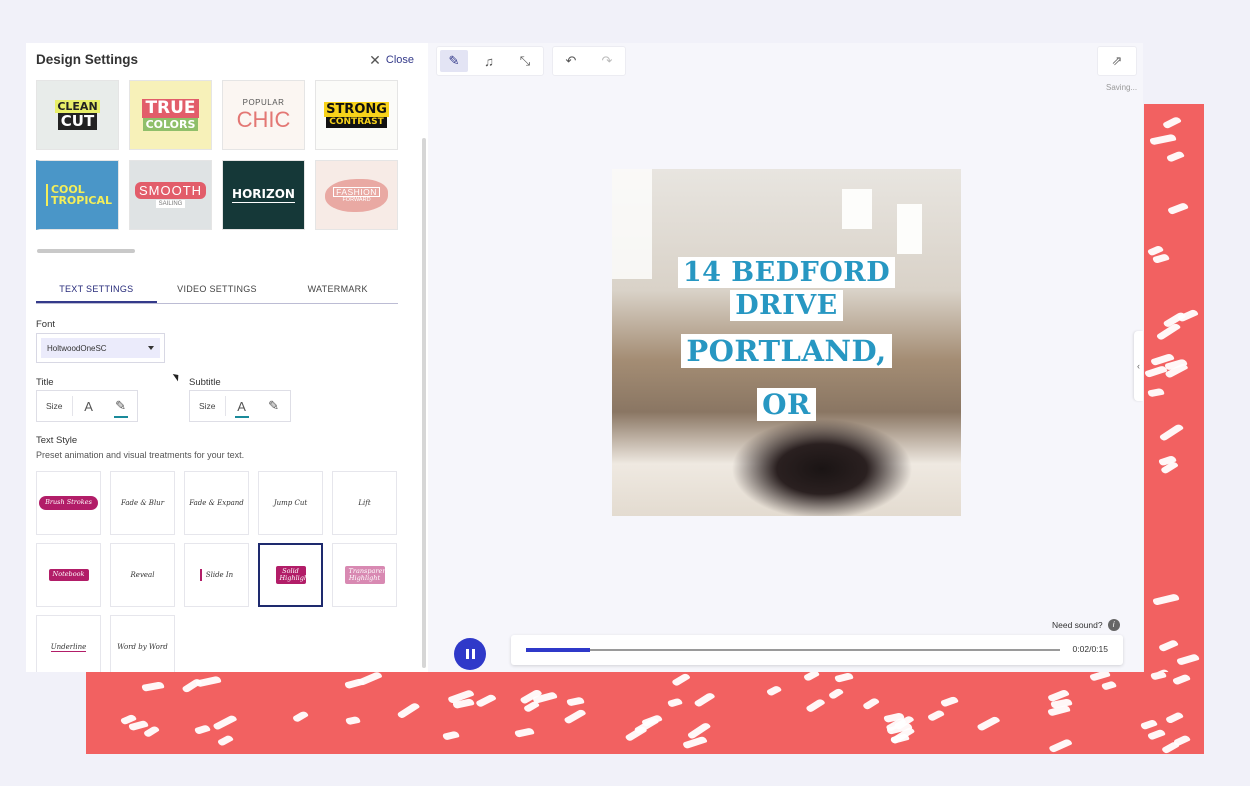 This screenshot has height=786, width=1250. I want to click on design-brush-button: ✎, so click(454, 61).